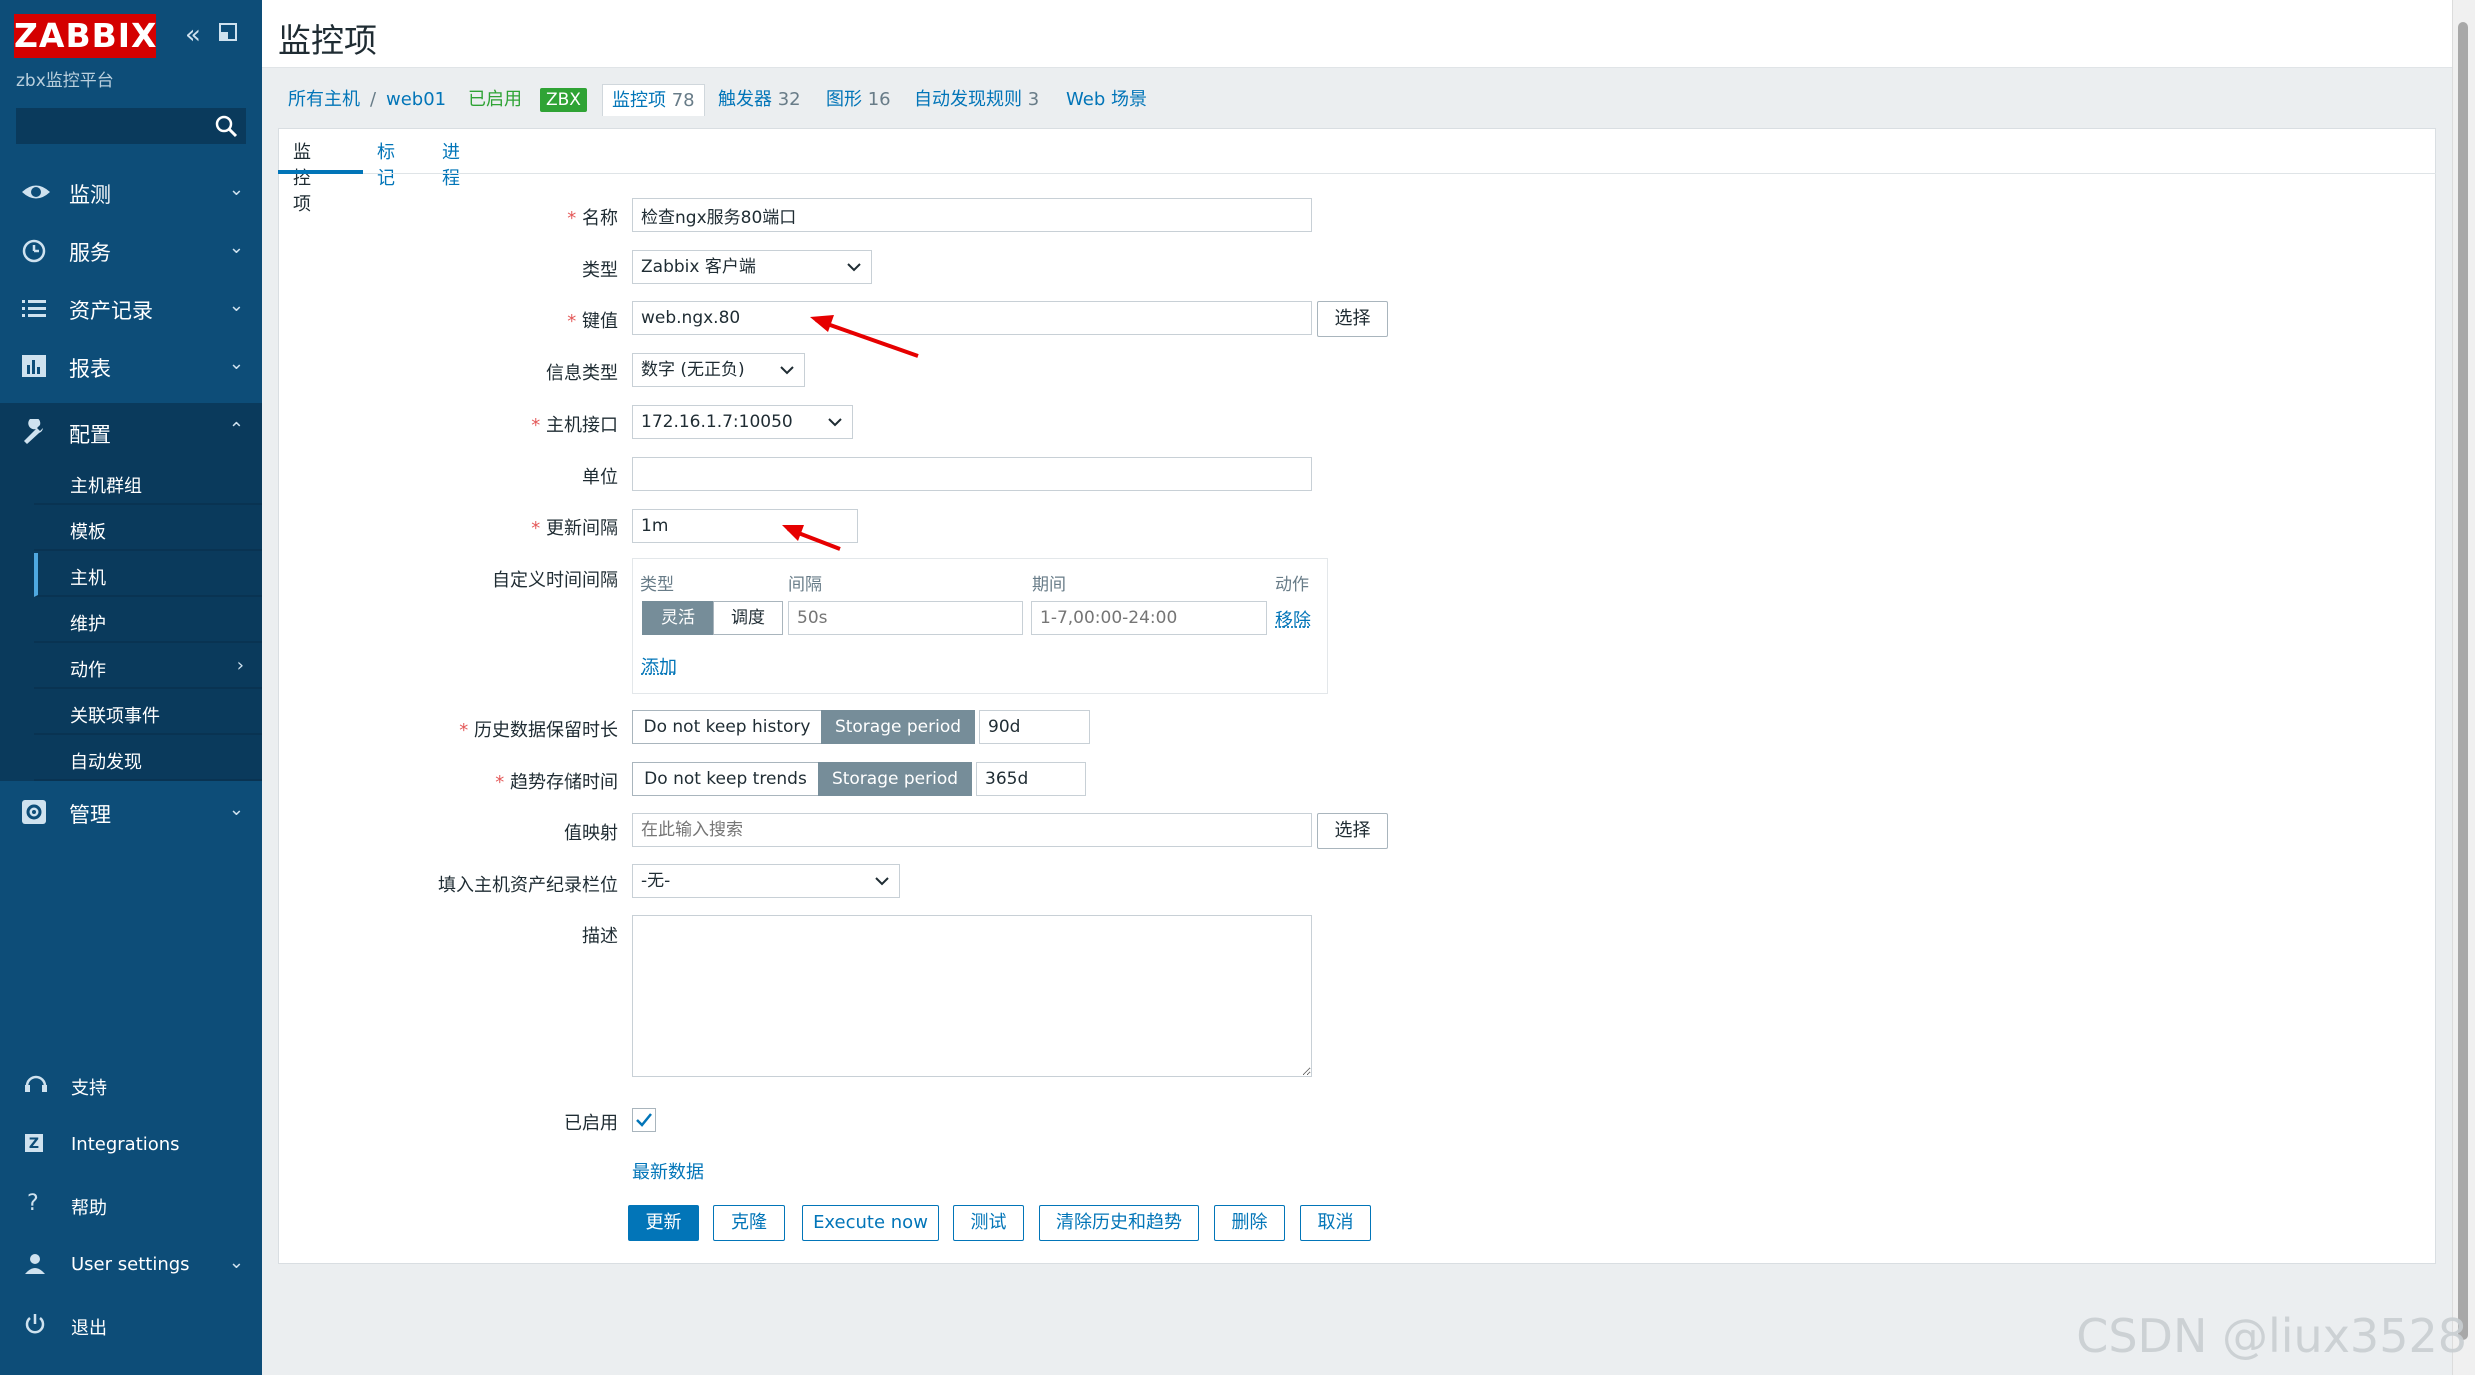 This screenshot has height=1375, width=2475. Describe the element at coordinates (556, 781) in the screenshot. I see `trends-label: 趋势存储时间` at that location.